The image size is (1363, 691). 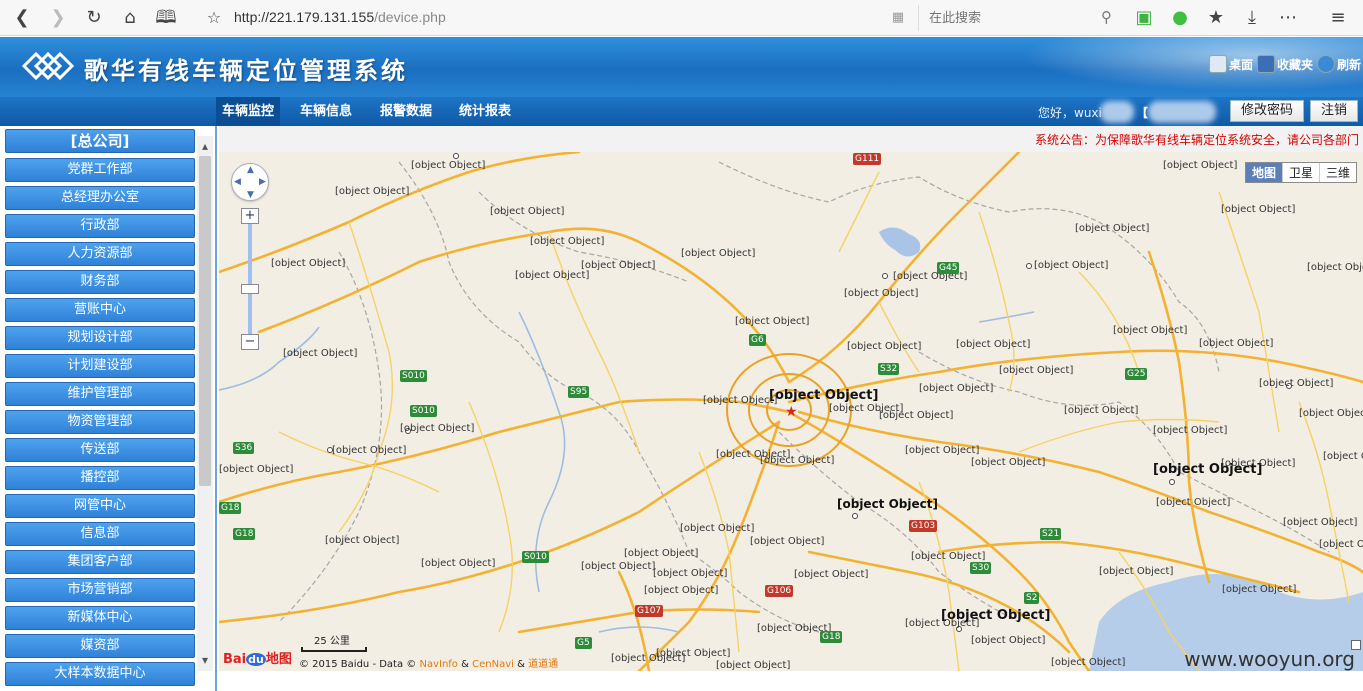 I want to click on sidebar-item: 人力资源部, so click(x=100, y=254).